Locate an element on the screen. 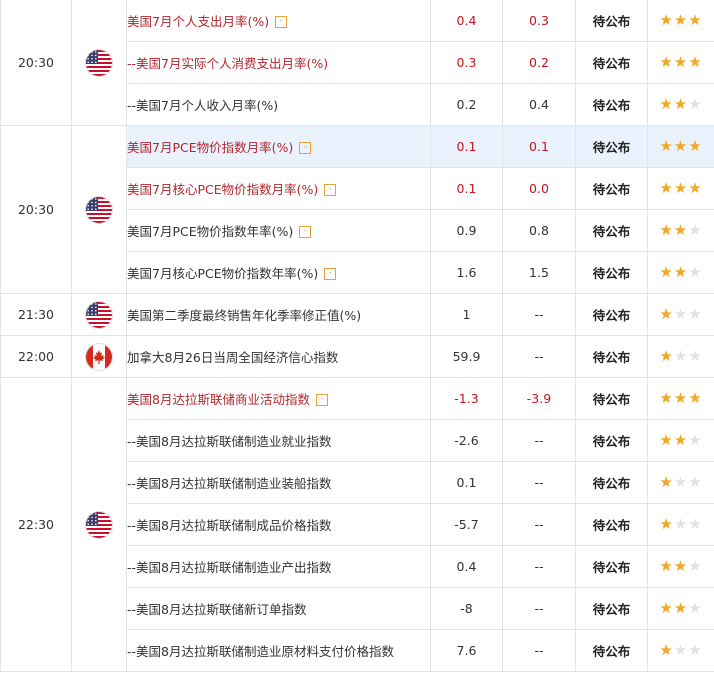  indicator-name-cell: --美国8月达拉斯联储制造业就业指数 is located at coordinates (278, 440).